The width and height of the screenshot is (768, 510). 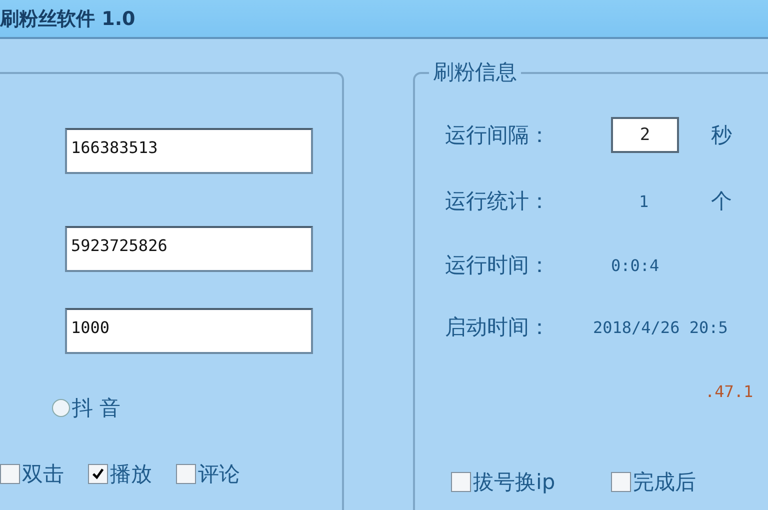 I want to click on field-label: 运行统计：, so click(x=498, y=201).